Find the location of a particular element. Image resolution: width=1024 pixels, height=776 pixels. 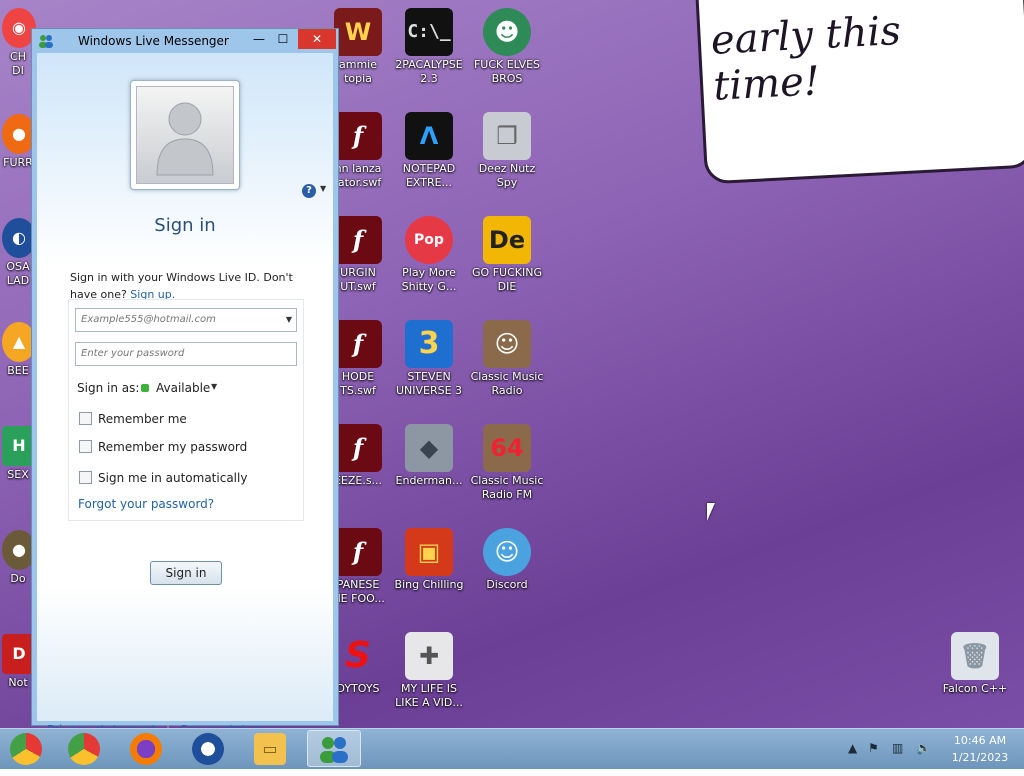

avatar is located at coordinates (185, 135).